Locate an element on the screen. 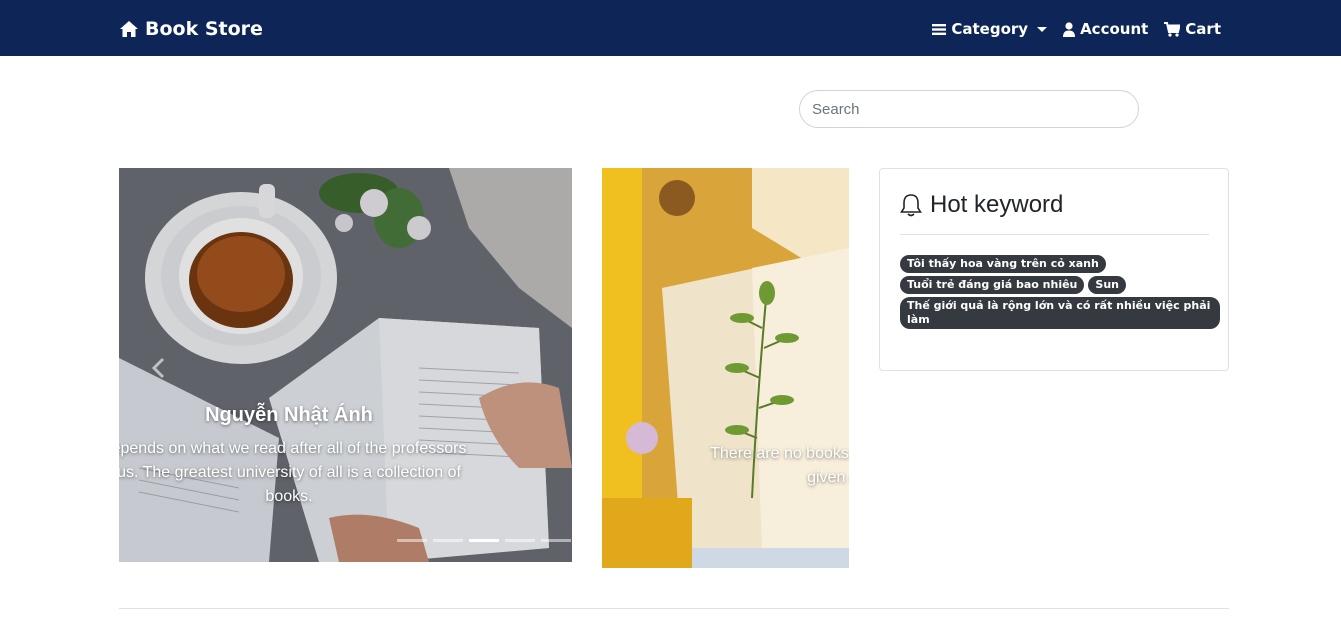 This screenshot has width=1341, height=625. card-title-label: Hot keyword is located at coordinates (997, 204).